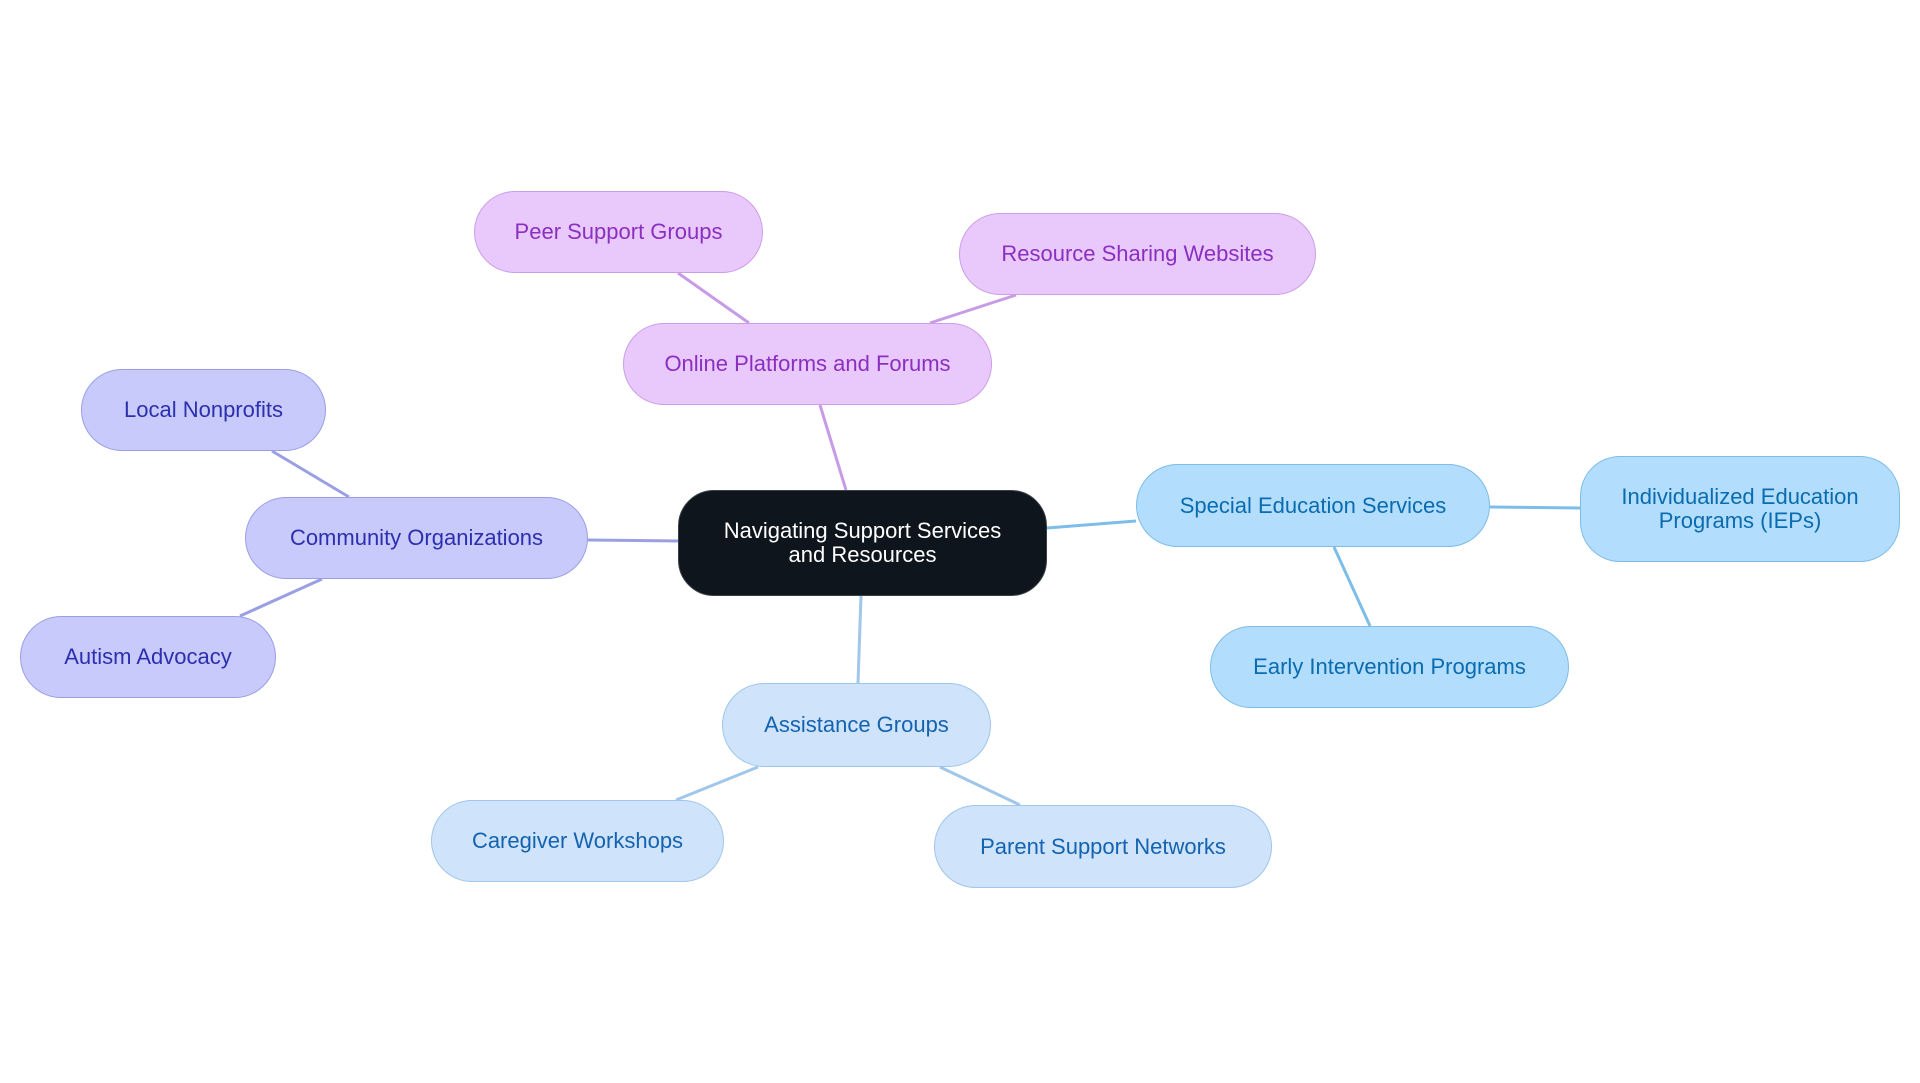 This screenshot has height=1083, width=1920. I want to click on node-label: Assistance Groups, so click(856, 724).